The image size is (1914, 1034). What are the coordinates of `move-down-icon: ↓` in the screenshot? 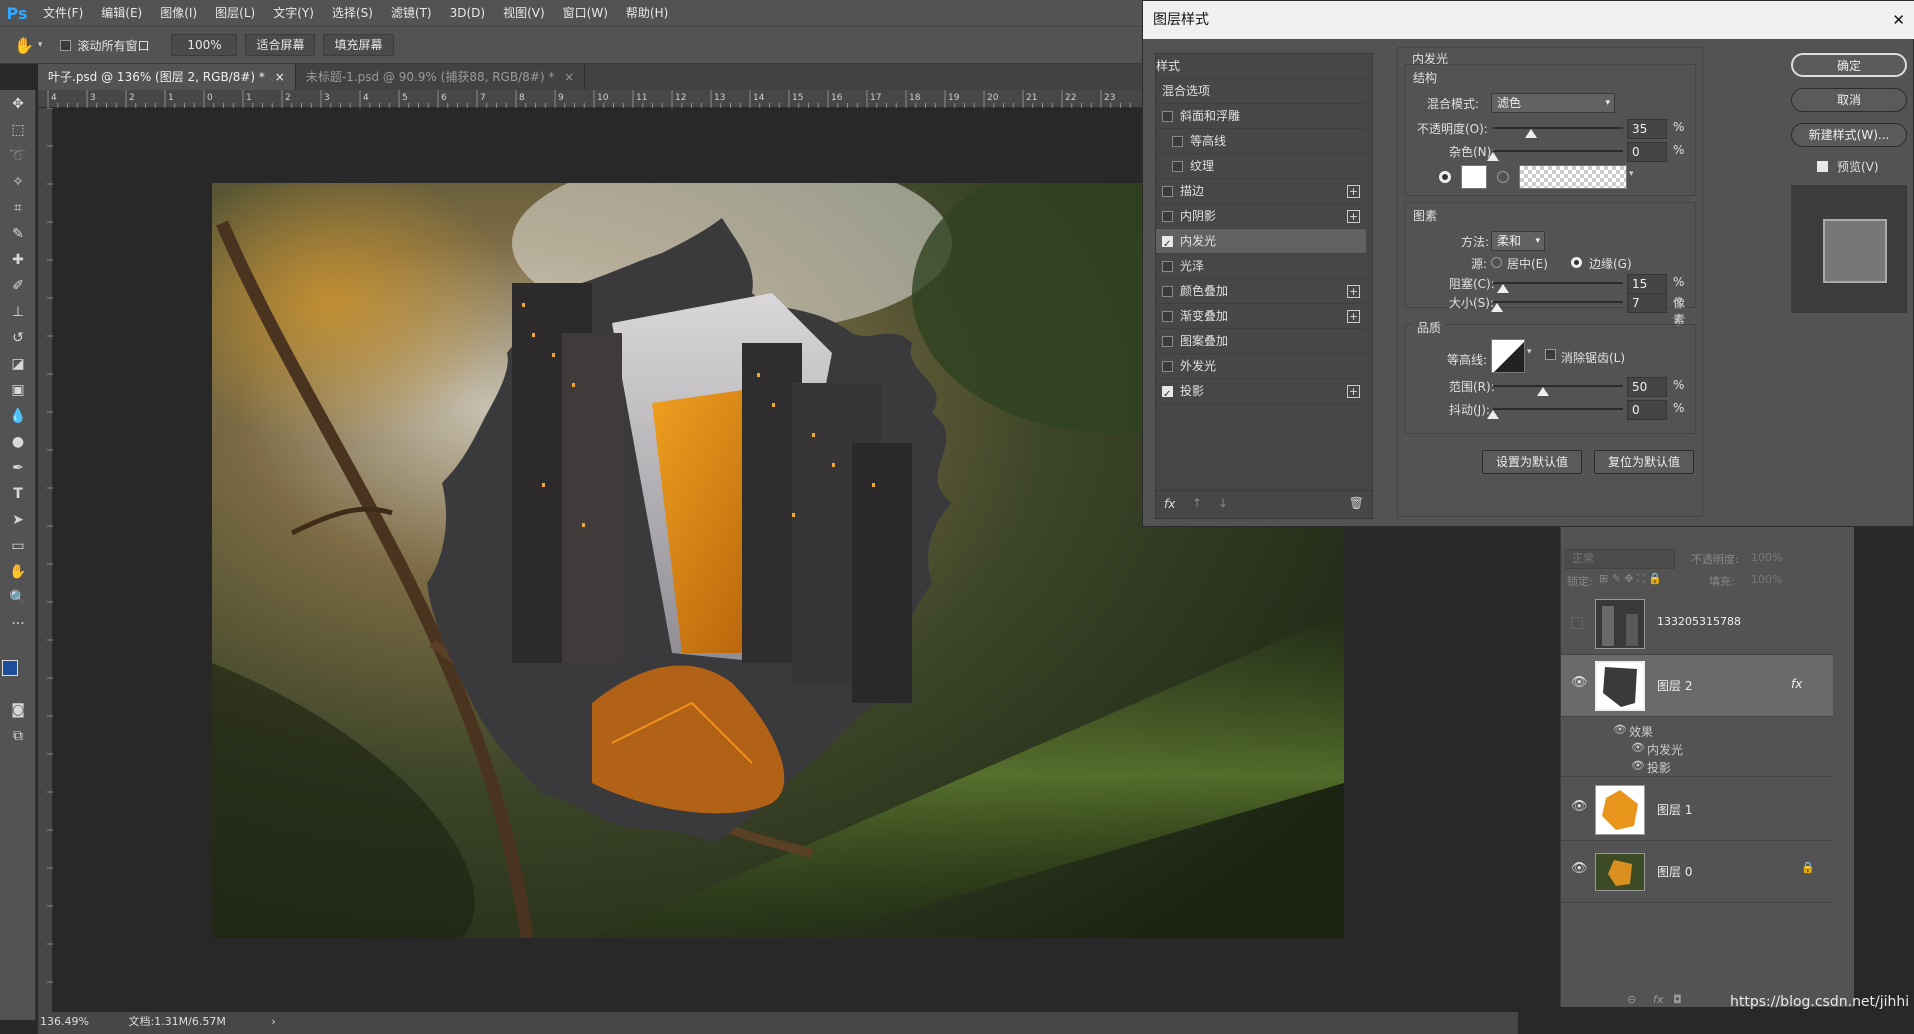 It's located at (1223, 503).